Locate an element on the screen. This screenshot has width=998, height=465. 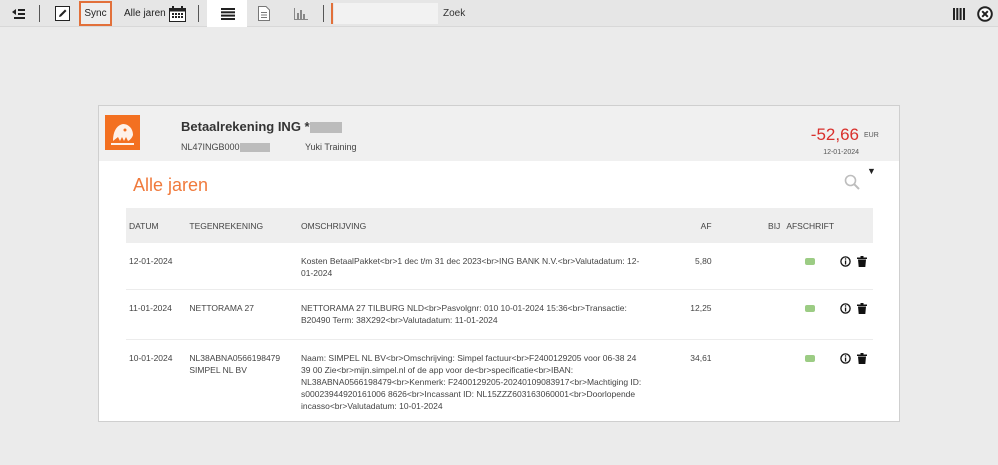
cell-counter-account is located at coordinates (242, 266).